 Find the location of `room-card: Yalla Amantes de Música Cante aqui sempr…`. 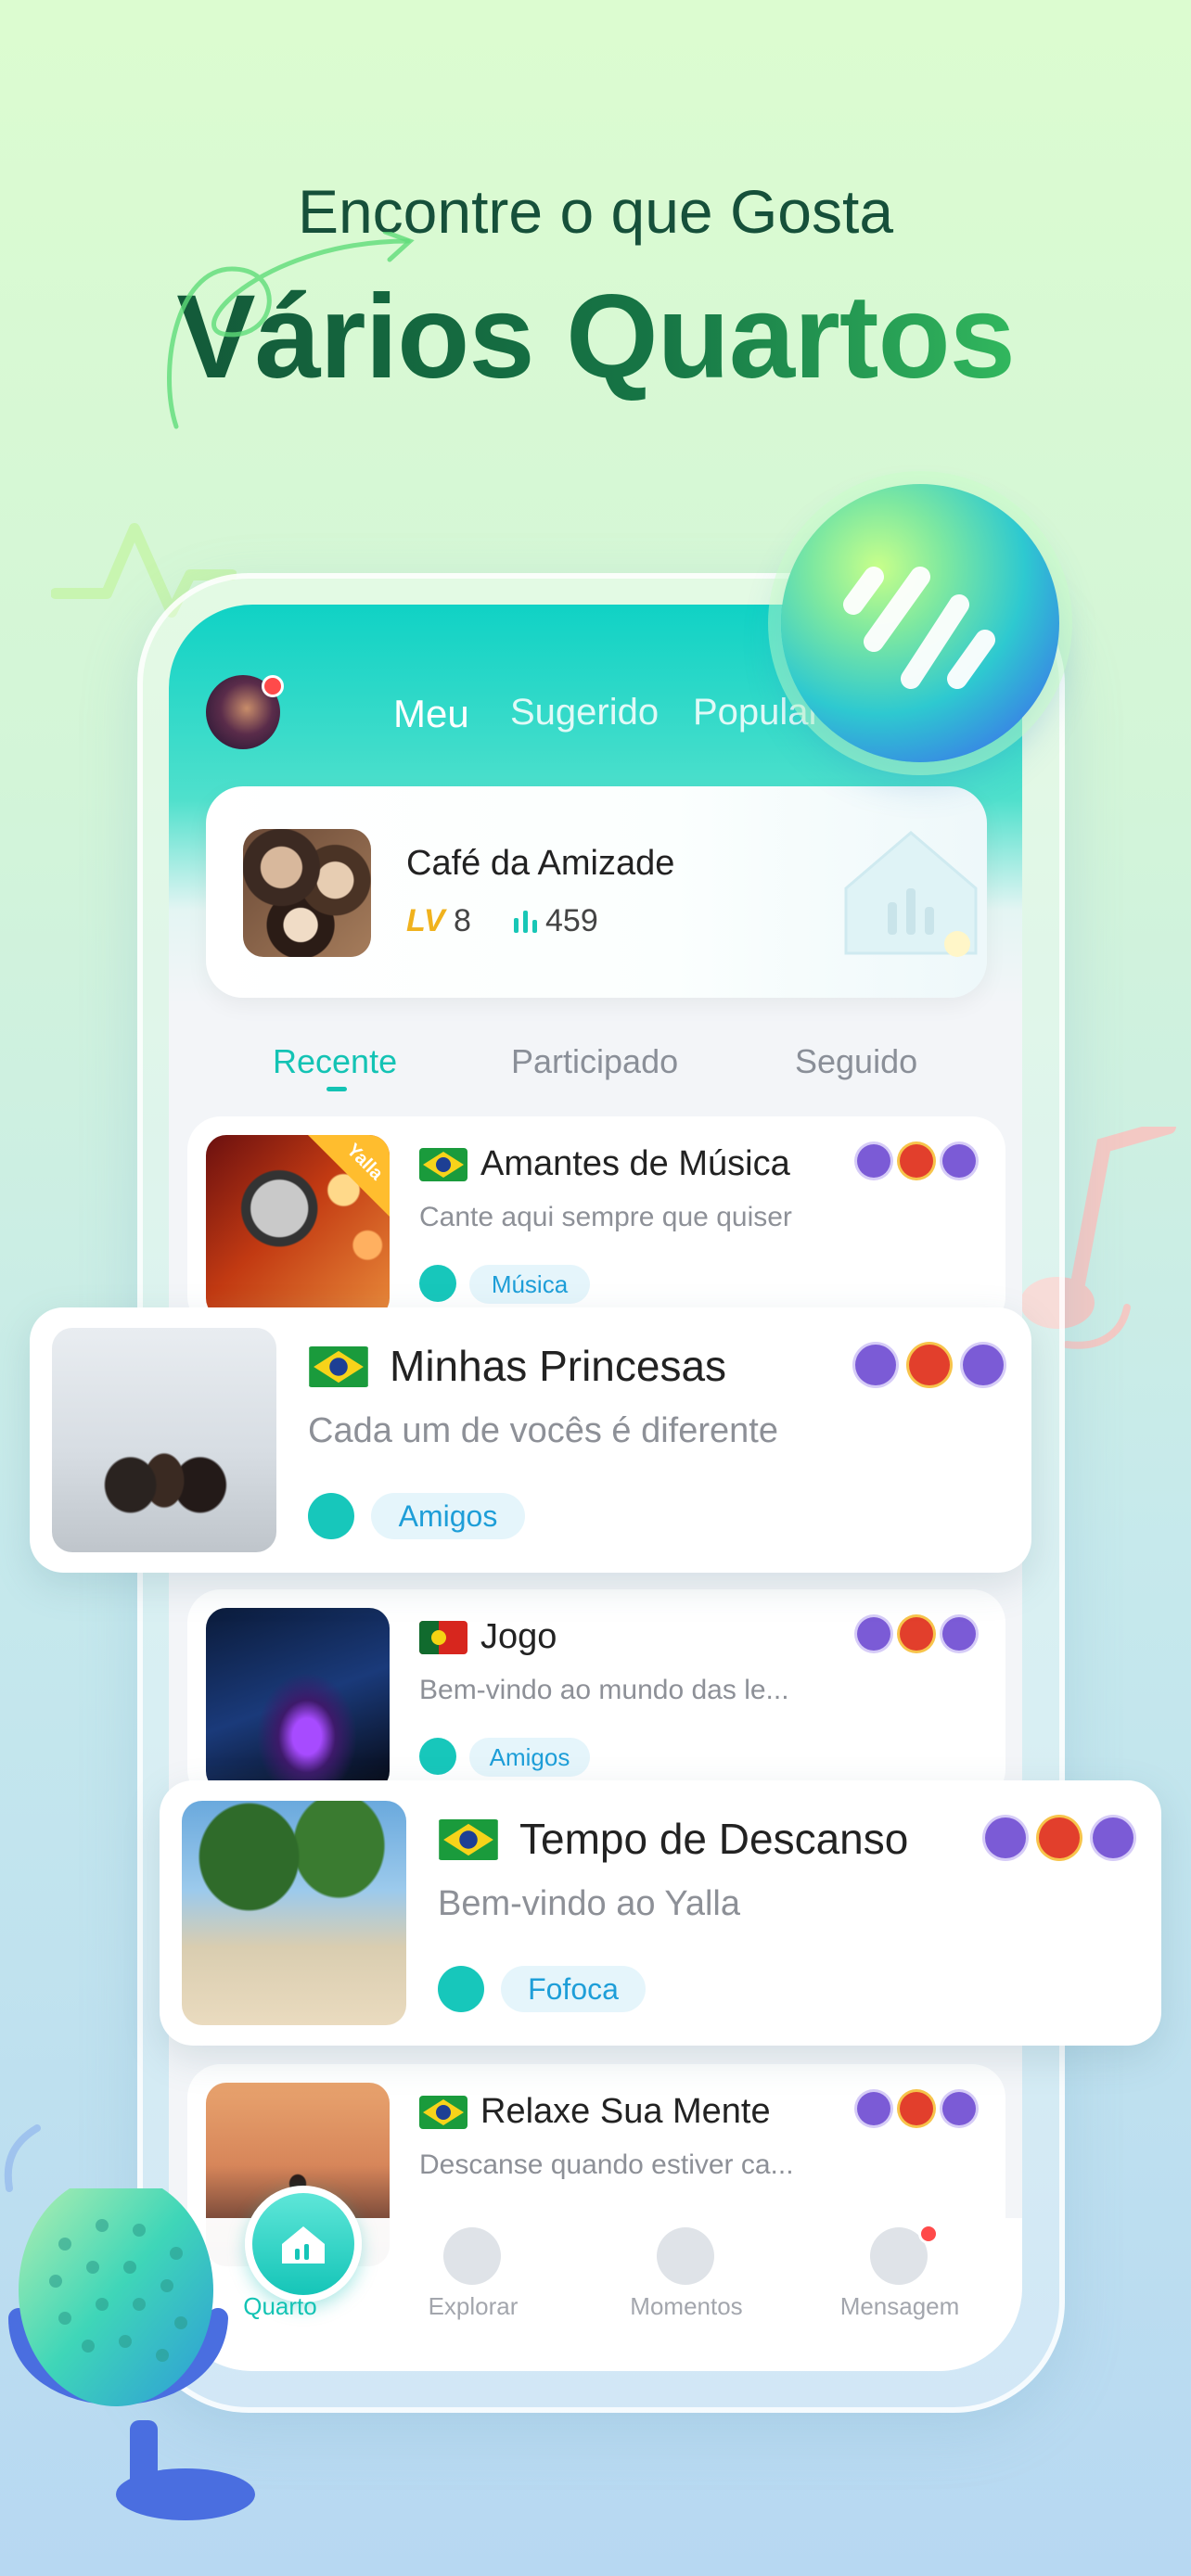

room-card: Yalla Amantes de Música Cante aqui sempr… is located at coordinates (596, 1223).